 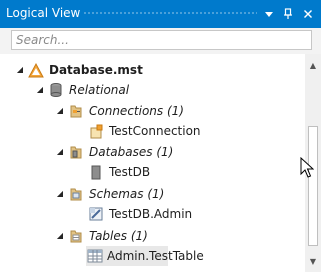 I want to click on tree-label-schemas: Schemas (1), so click(x=127, y=194).